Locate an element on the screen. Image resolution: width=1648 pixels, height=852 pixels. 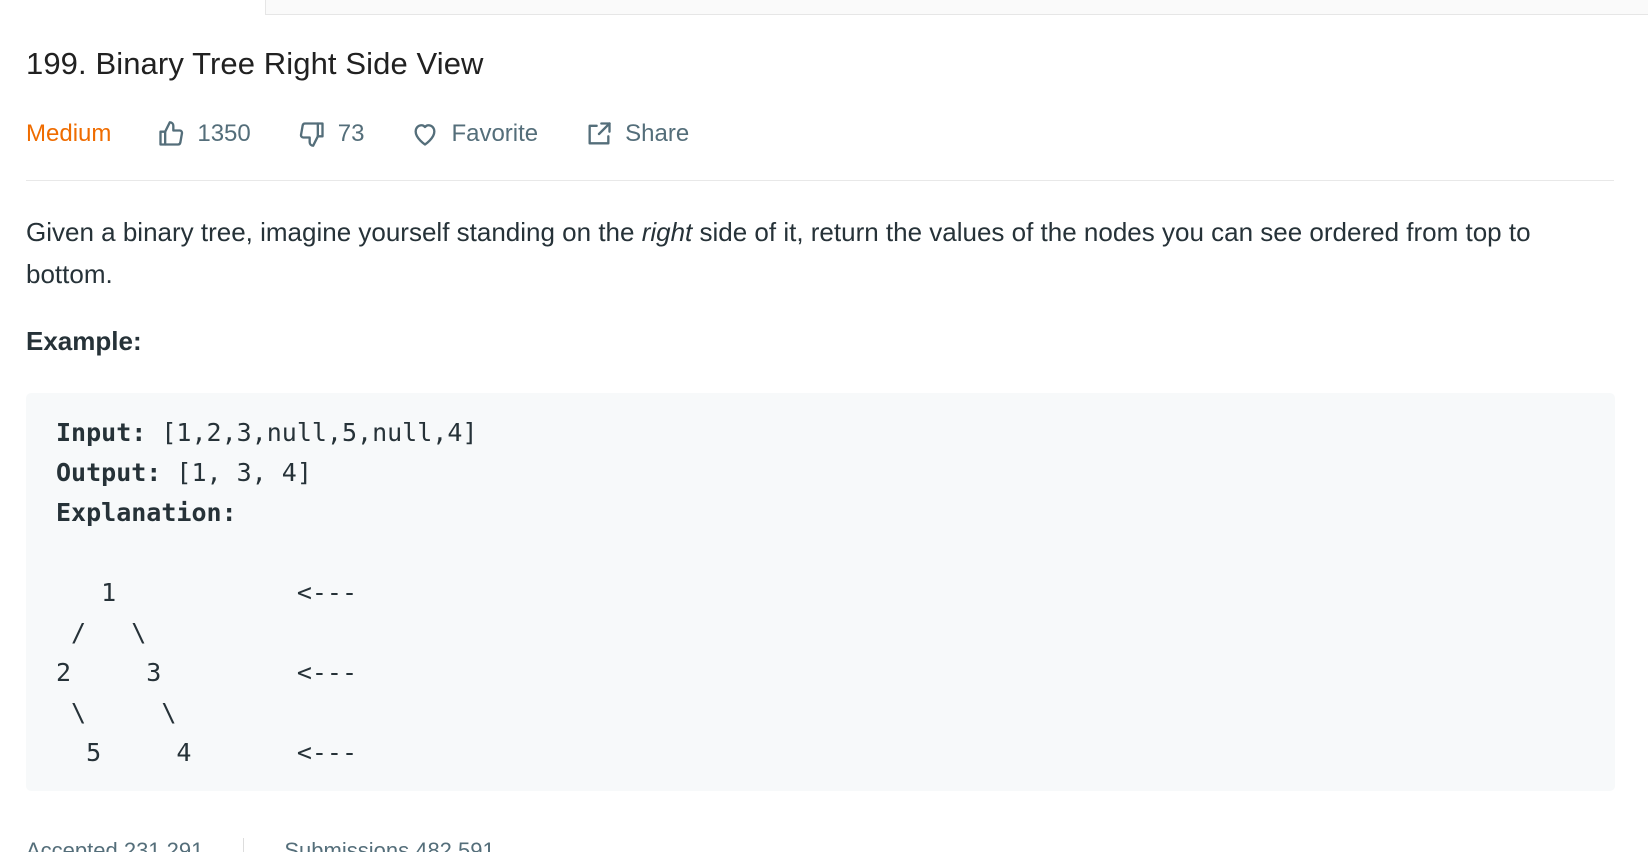
example-heading: Example: is located at coordinates (84, 341).